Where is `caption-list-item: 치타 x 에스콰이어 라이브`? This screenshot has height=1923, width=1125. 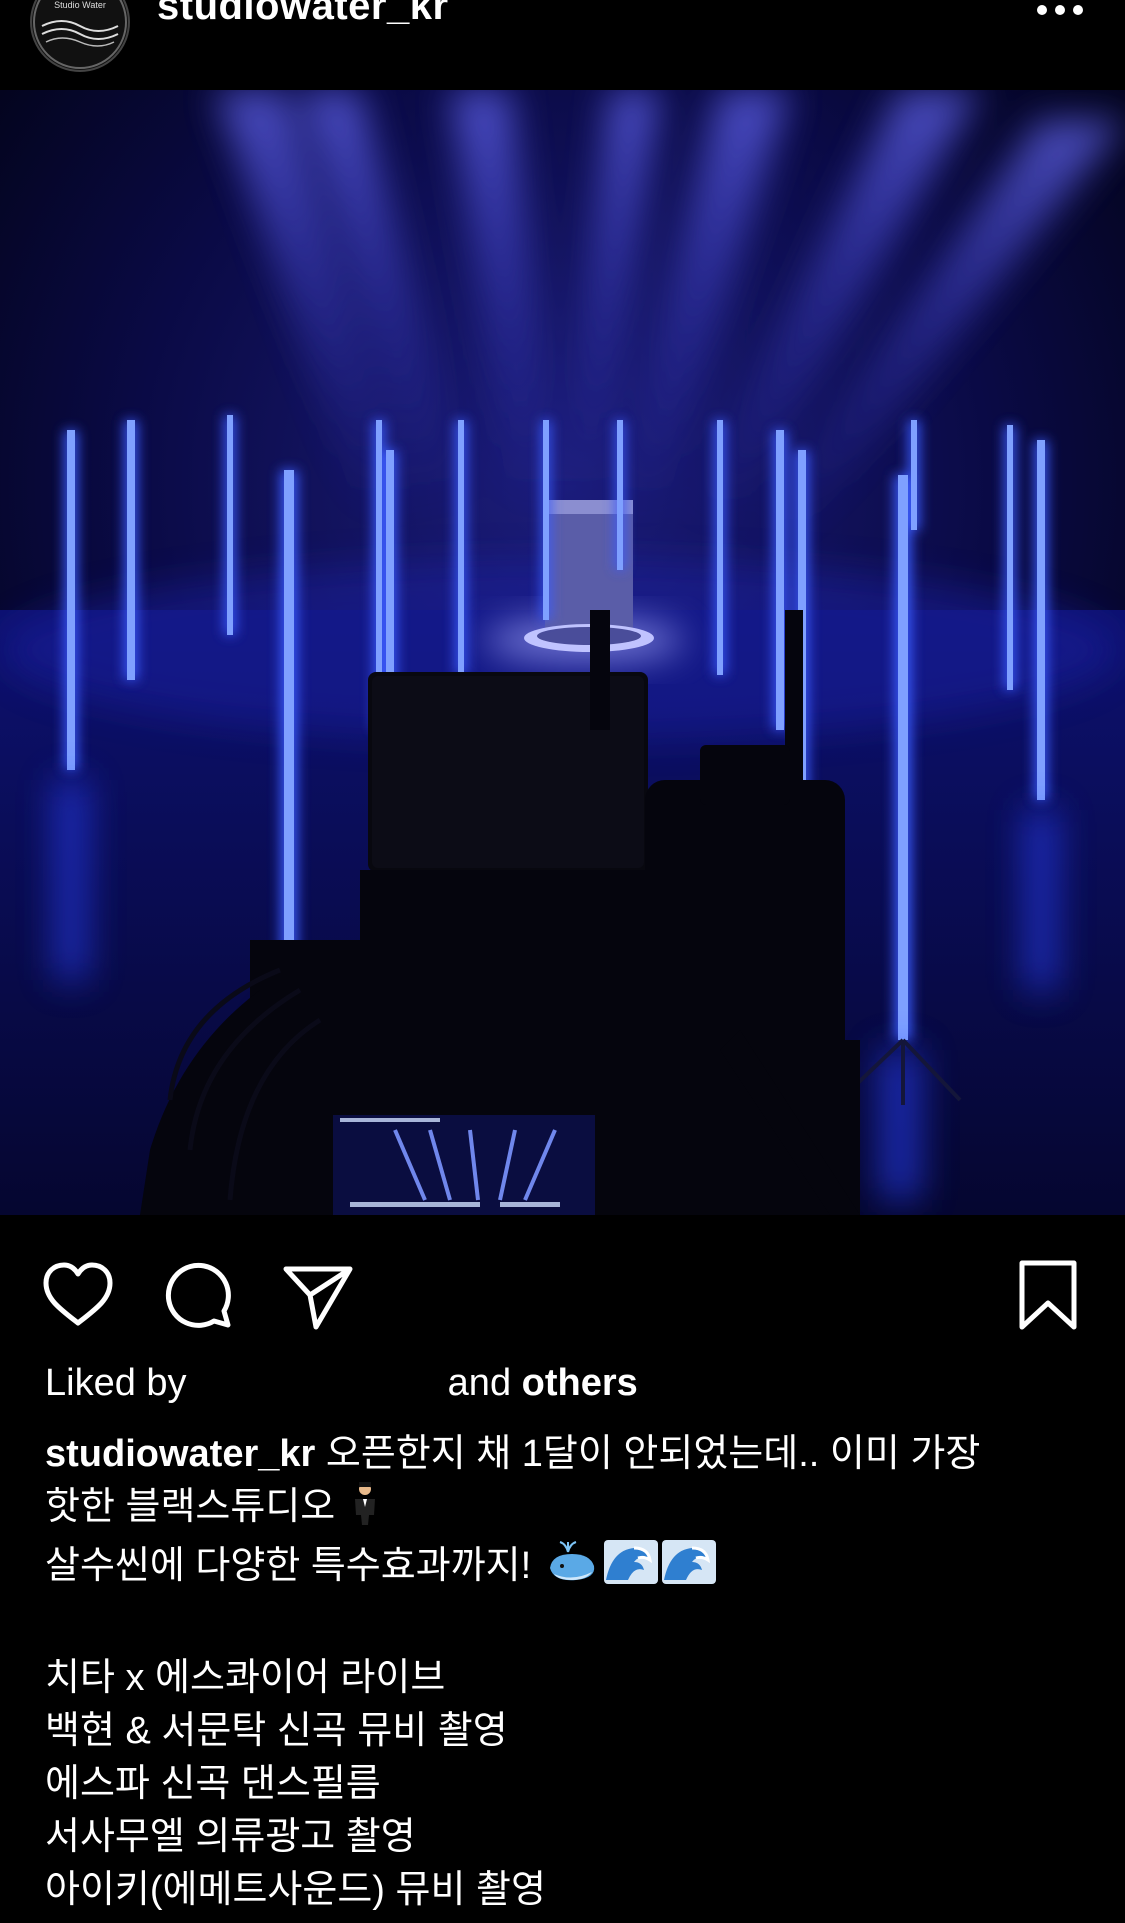 caption-list-item: 치타 x 에스콰이어 라이브 is located at coordinates (245, 1678).